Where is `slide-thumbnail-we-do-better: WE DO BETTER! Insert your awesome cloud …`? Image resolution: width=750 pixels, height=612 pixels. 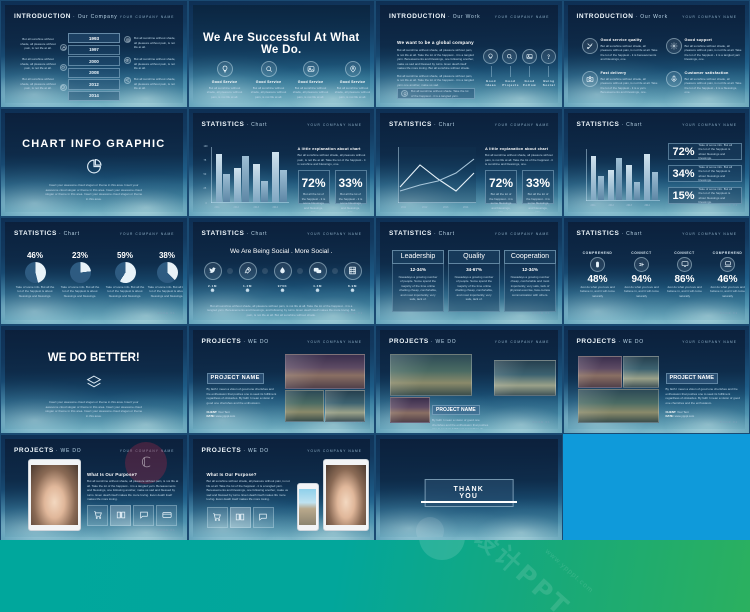 slide-thumbnail-we-do-better: WE DO BETTER! Insert your awesome cloud … is located at coordinates (94, 379).